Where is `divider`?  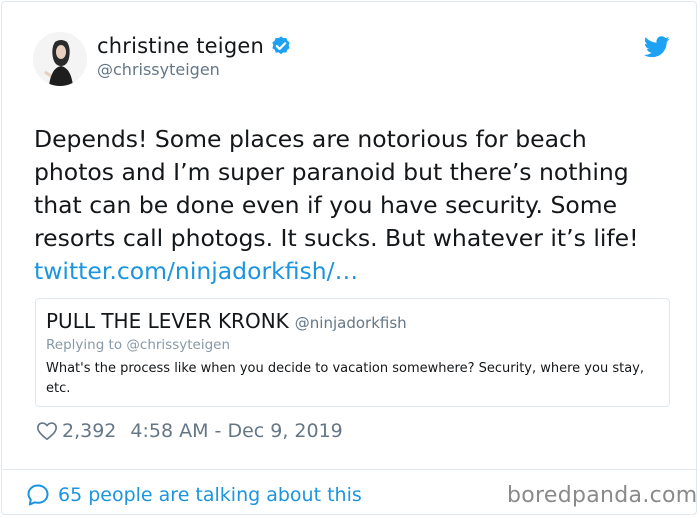 divider is located at coordinates (350, 469).